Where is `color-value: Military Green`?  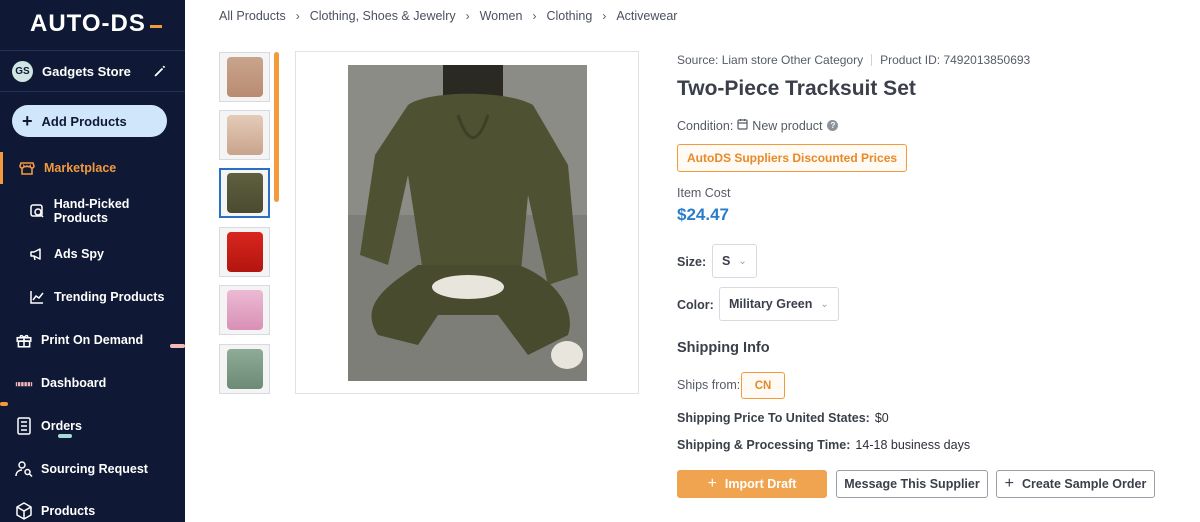 color-value: Military Green is located at coordinates (771, 304).